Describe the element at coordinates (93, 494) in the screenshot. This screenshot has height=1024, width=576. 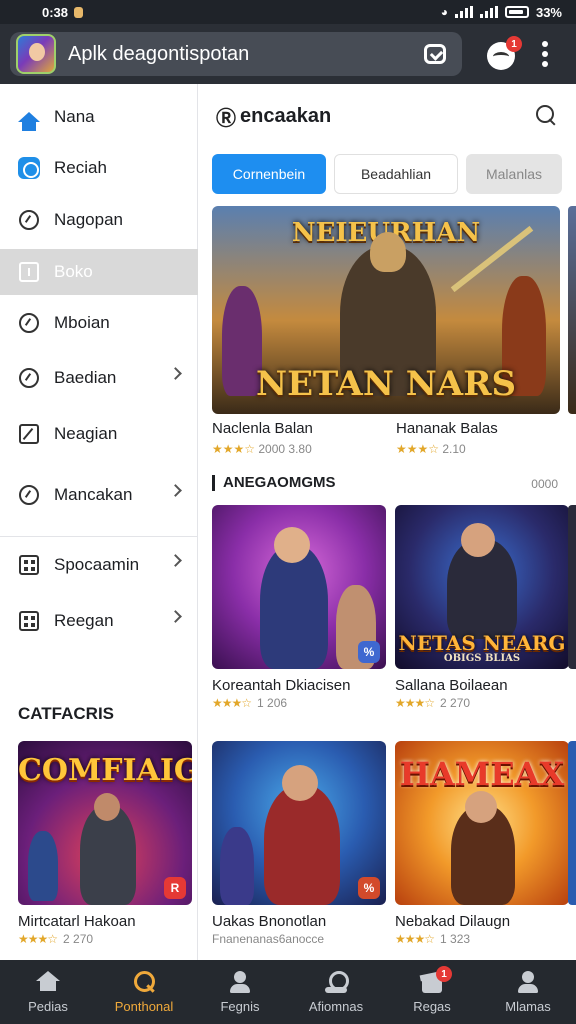
I see `sidebar-item-label: Mancakan` at that location.